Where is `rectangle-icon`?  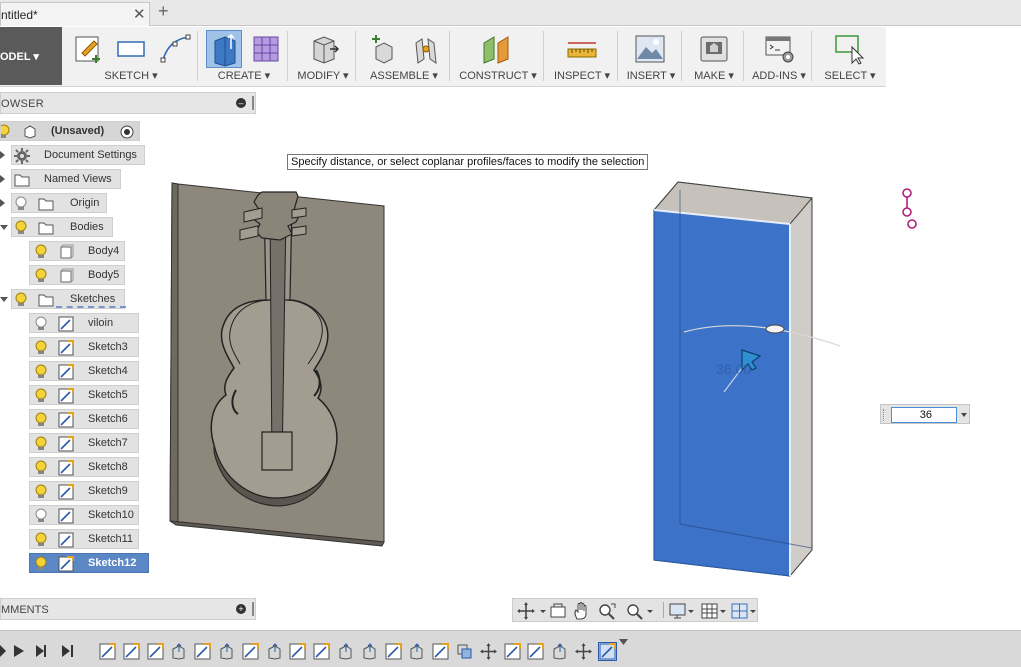 rectangle-icon is located at coordinates (131, 49).